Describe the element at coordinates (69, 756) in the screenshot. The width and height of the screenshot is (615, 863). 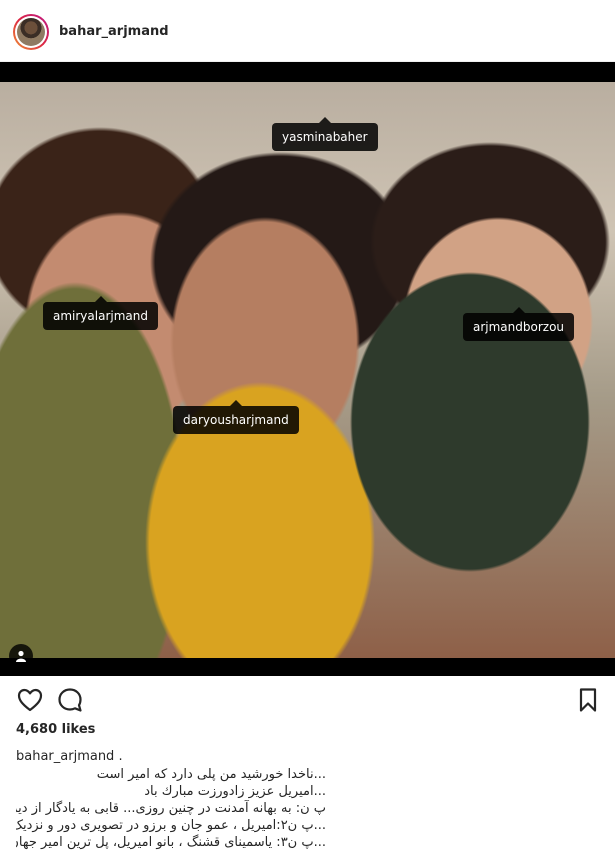
I see `caption-username: bahar_arjmand .` at that location.